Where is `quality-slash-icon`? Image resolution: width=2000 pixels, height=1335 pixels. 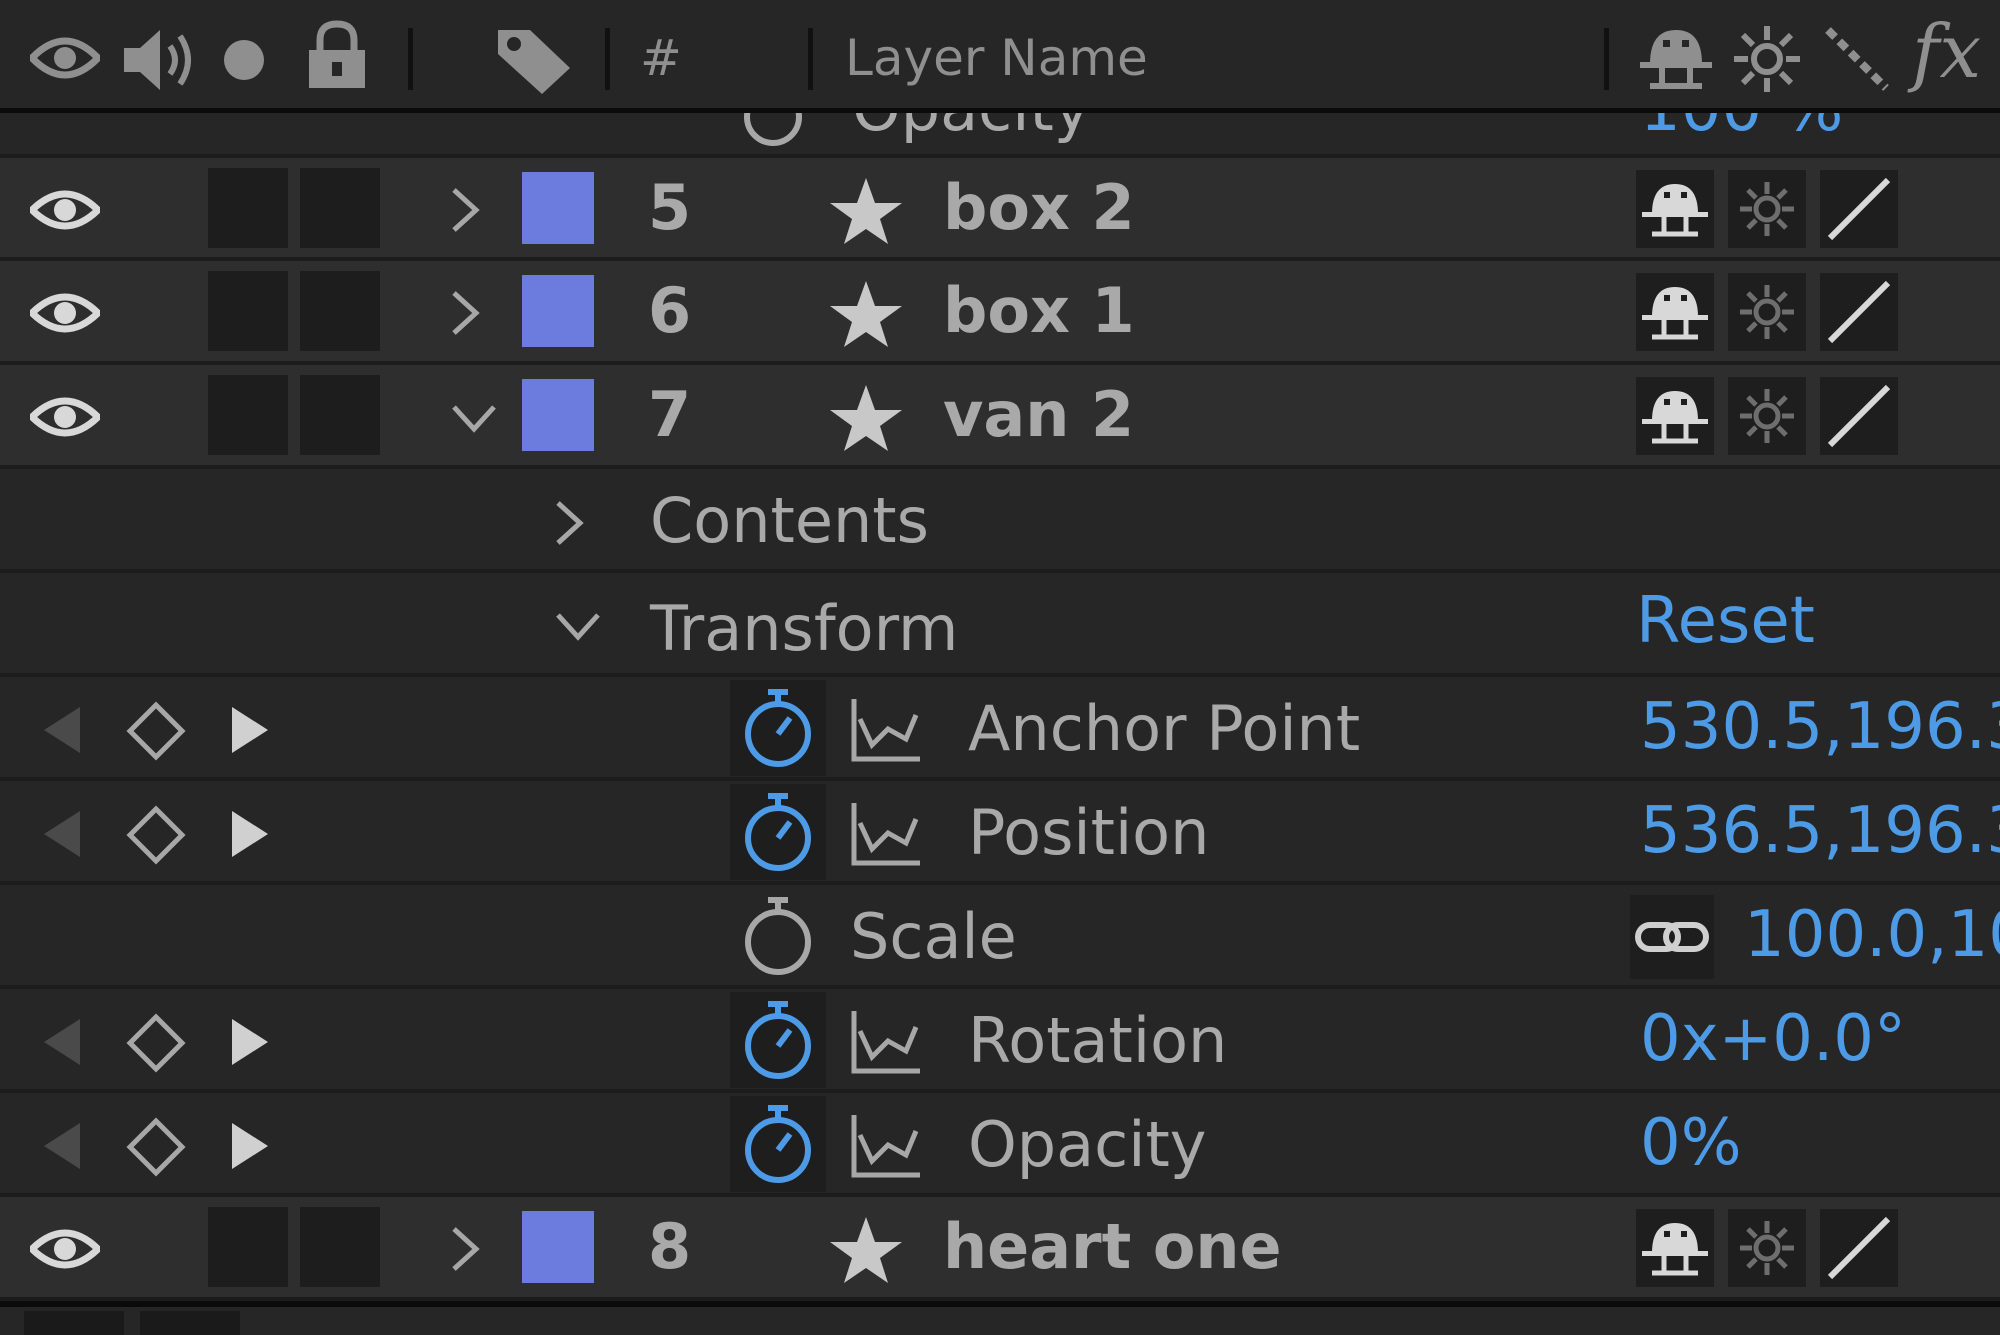
quality-slash-icon is located at coordinates (1857, 59).